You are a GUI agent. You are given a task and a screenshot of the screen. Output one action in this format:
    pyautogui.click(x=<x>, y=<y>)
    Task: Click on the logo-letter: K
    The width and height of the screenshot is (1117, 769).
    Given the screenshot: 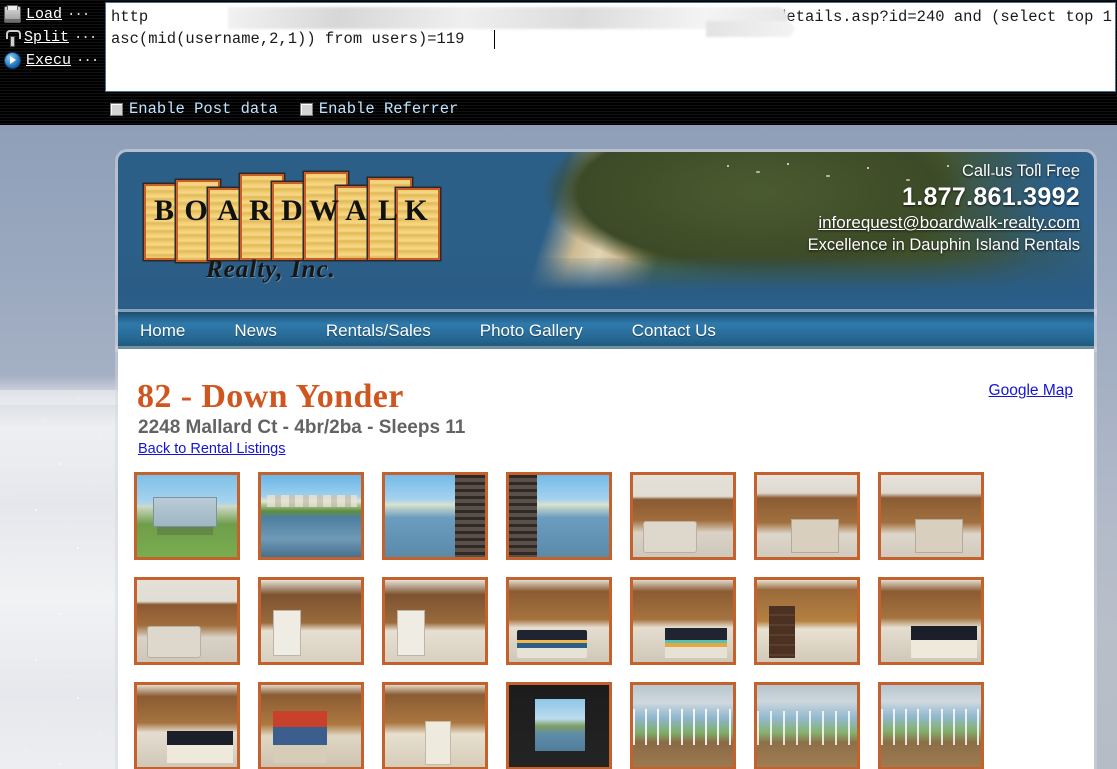 What is the action you would take?
    pyautogui.click(x=416, y=210)
    